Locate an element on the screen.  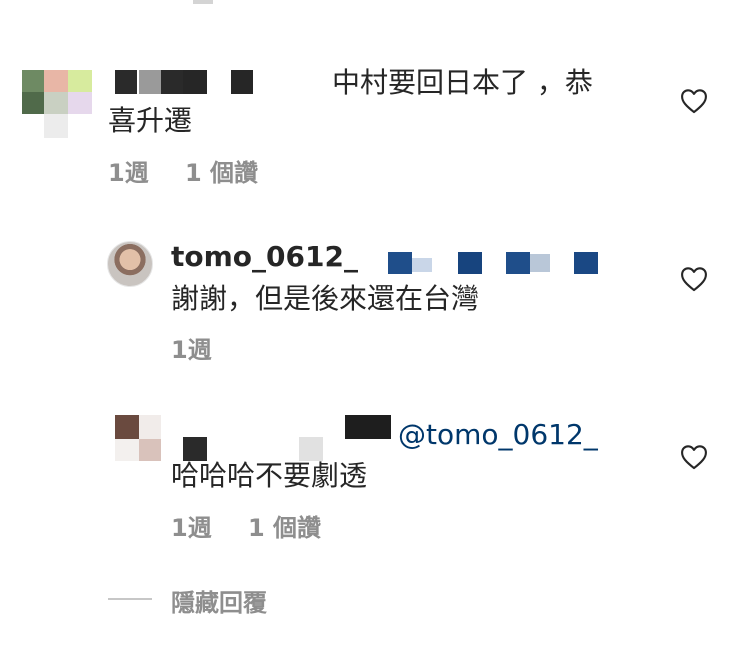
censored-text is located at coordinates (495, 264).